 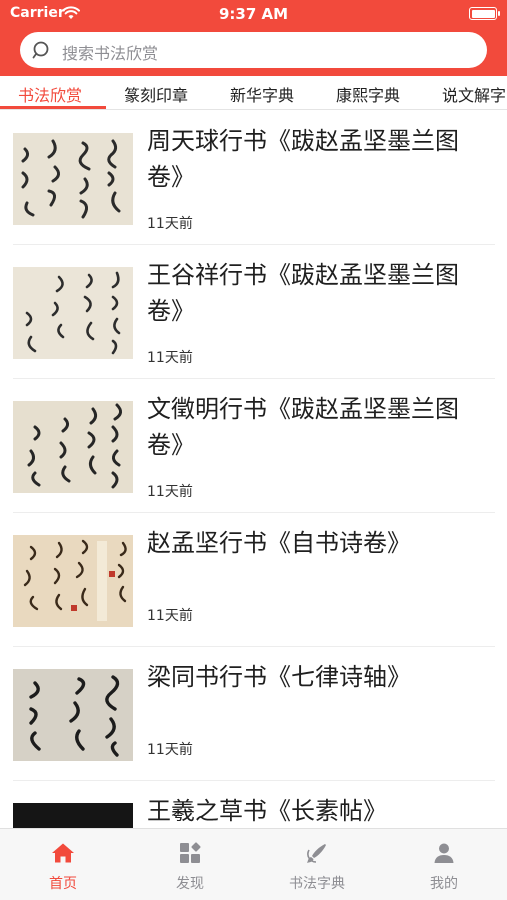 I want to click on category-tabs: 书法欣赏 篆刻印章 新华字典 康熙字典 说文解字, so click(x=253, y=93).